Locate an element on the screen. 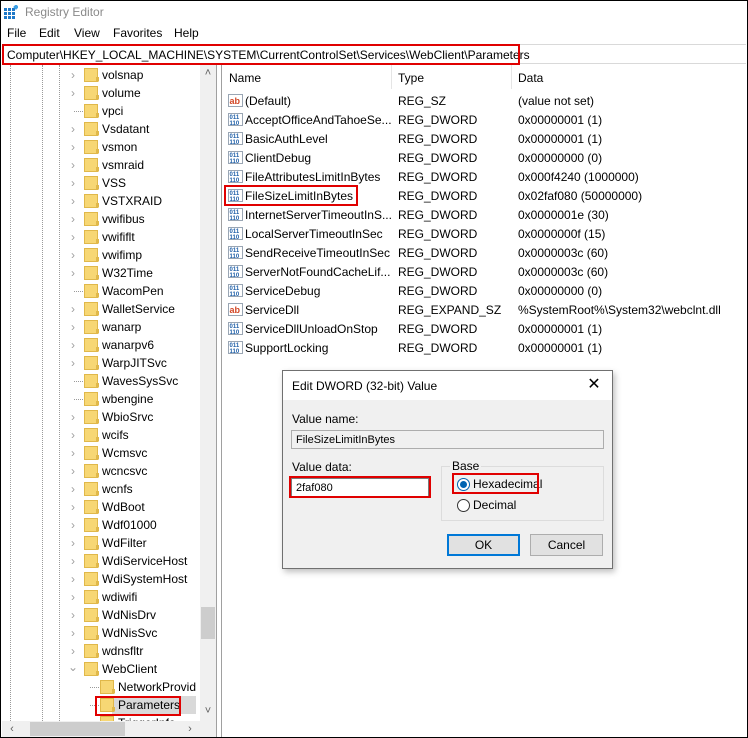  tree-item: › Vsdatant is located at coordinates (102, 129).